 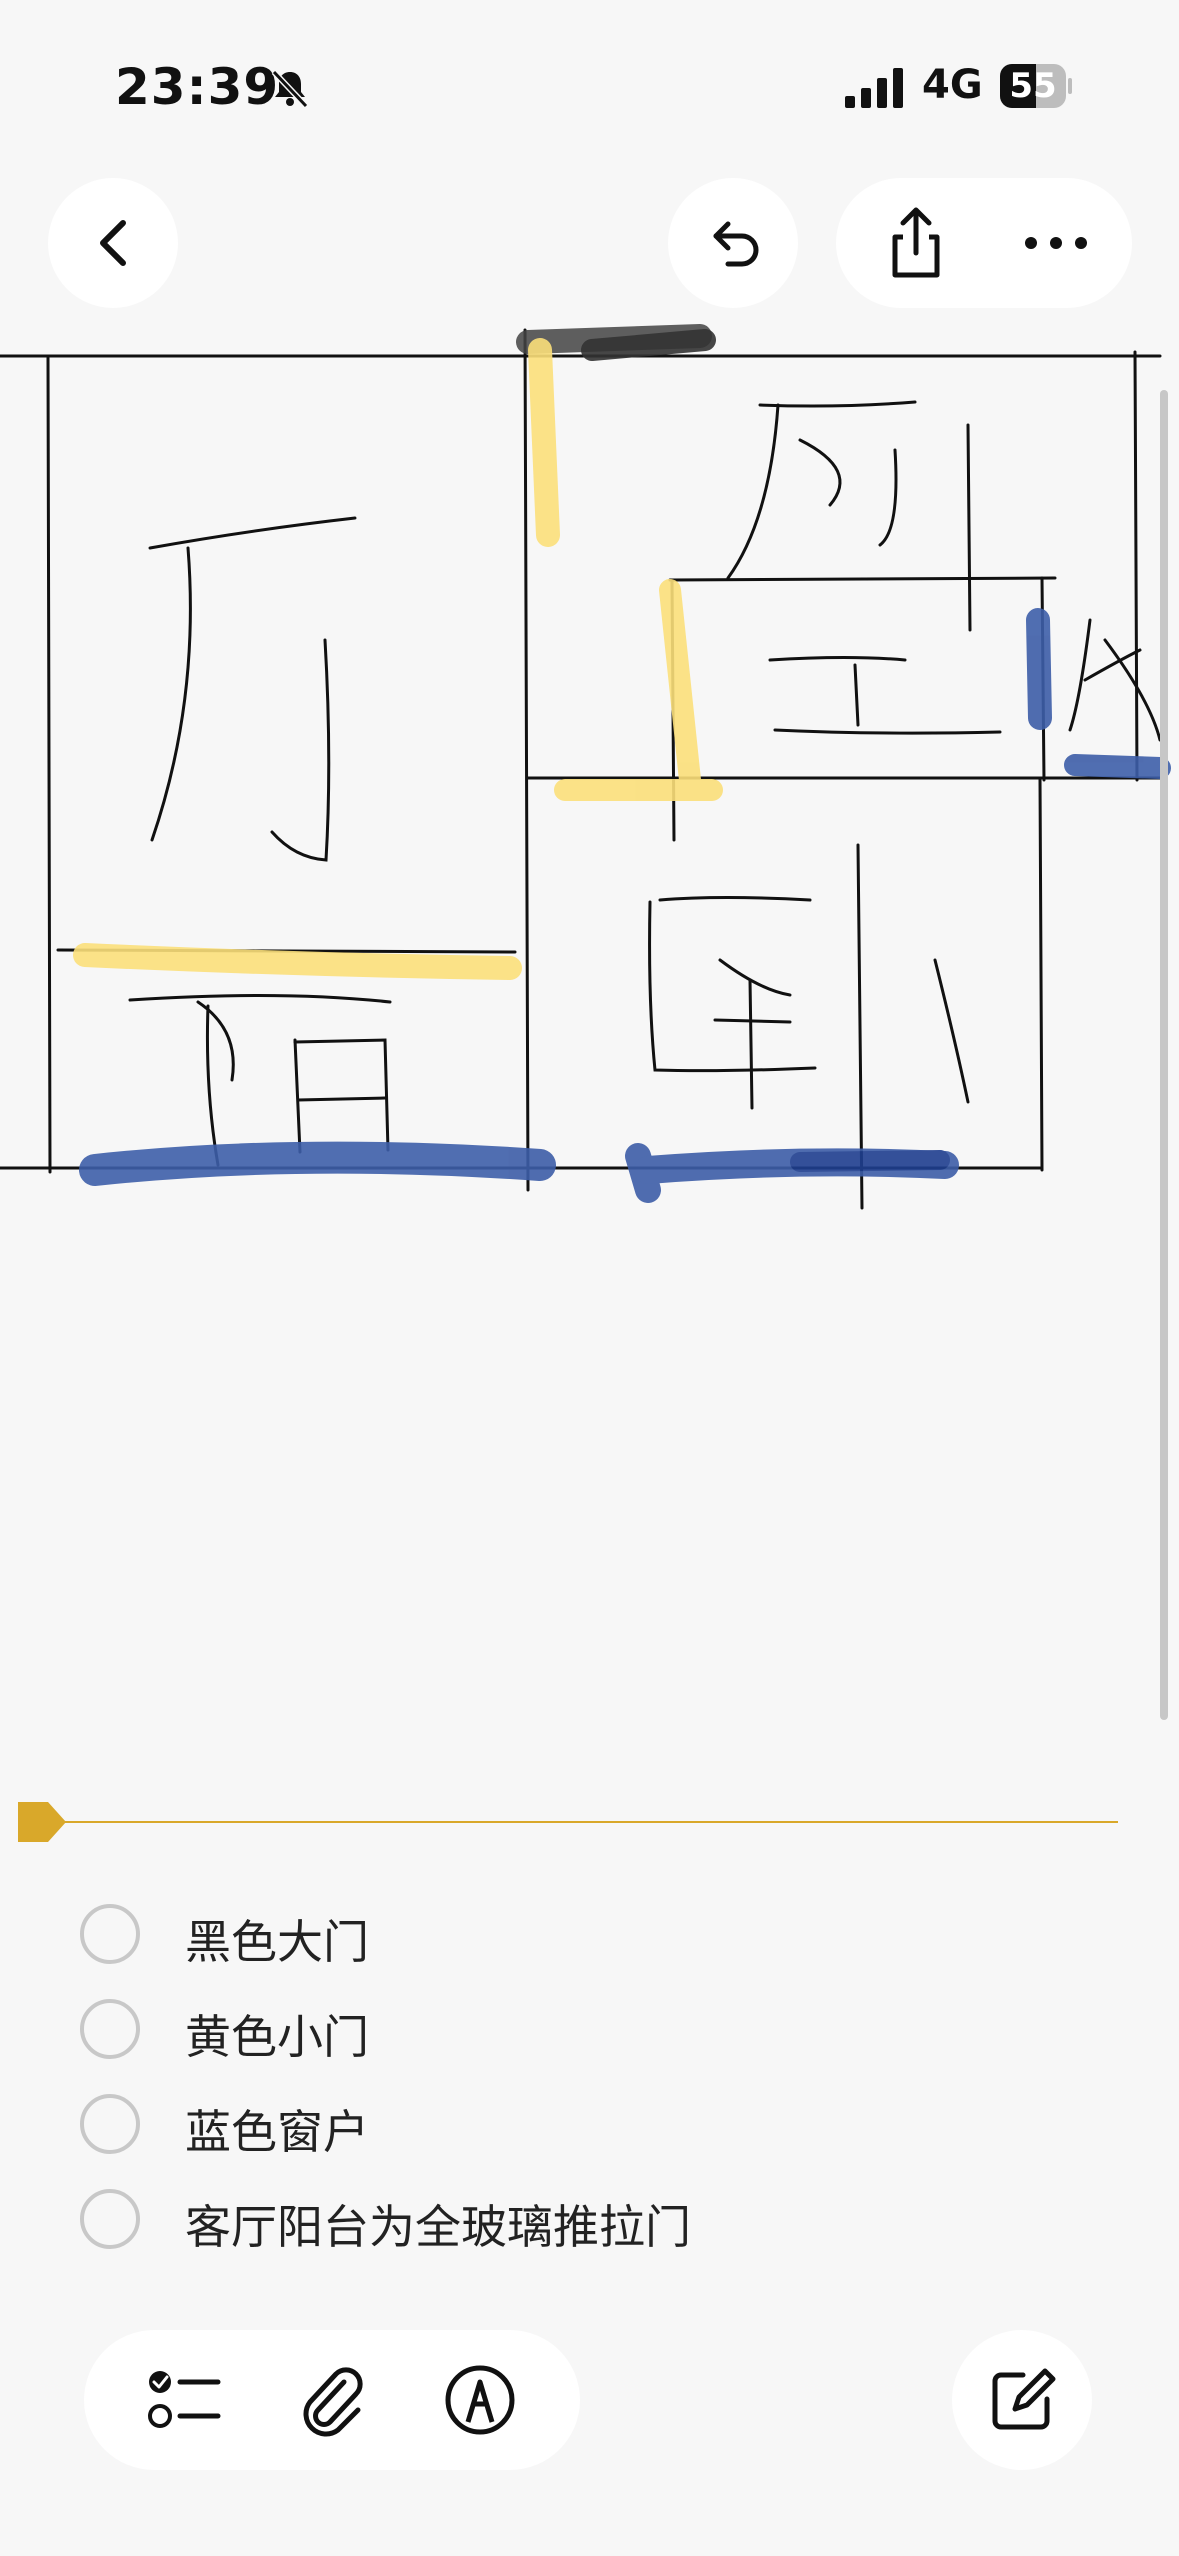 I want to click on checklist-icon, so click(x=184, y=2399).